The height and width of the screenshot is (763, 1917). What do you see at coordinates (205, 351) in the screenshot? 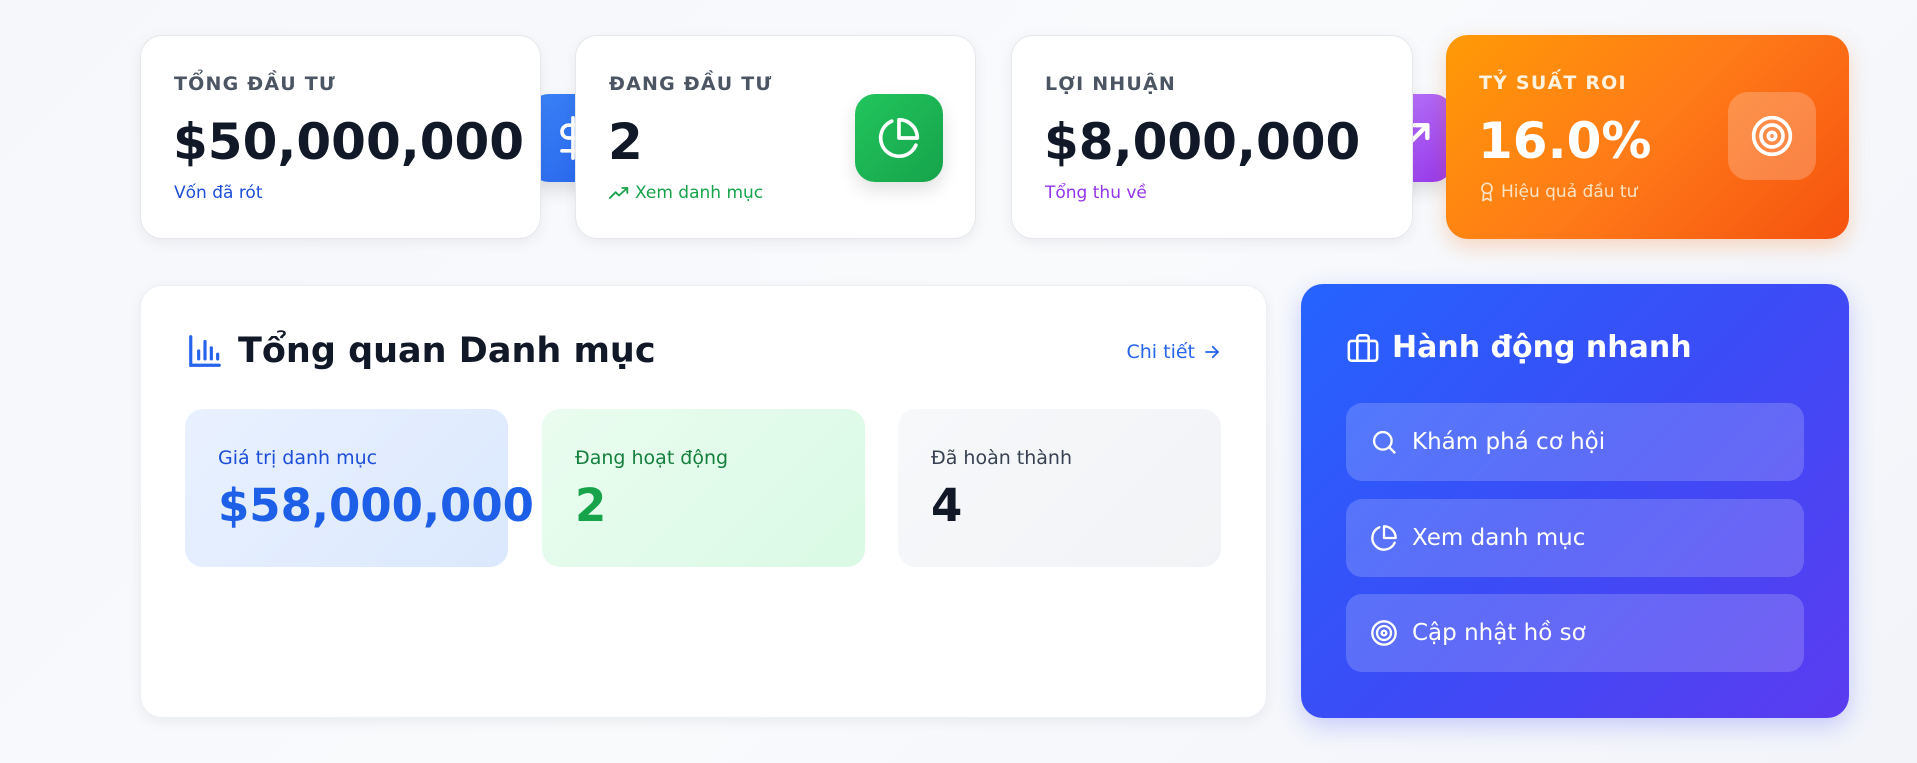
I see `bar-chart-icon` at bounding box center [205, 351].